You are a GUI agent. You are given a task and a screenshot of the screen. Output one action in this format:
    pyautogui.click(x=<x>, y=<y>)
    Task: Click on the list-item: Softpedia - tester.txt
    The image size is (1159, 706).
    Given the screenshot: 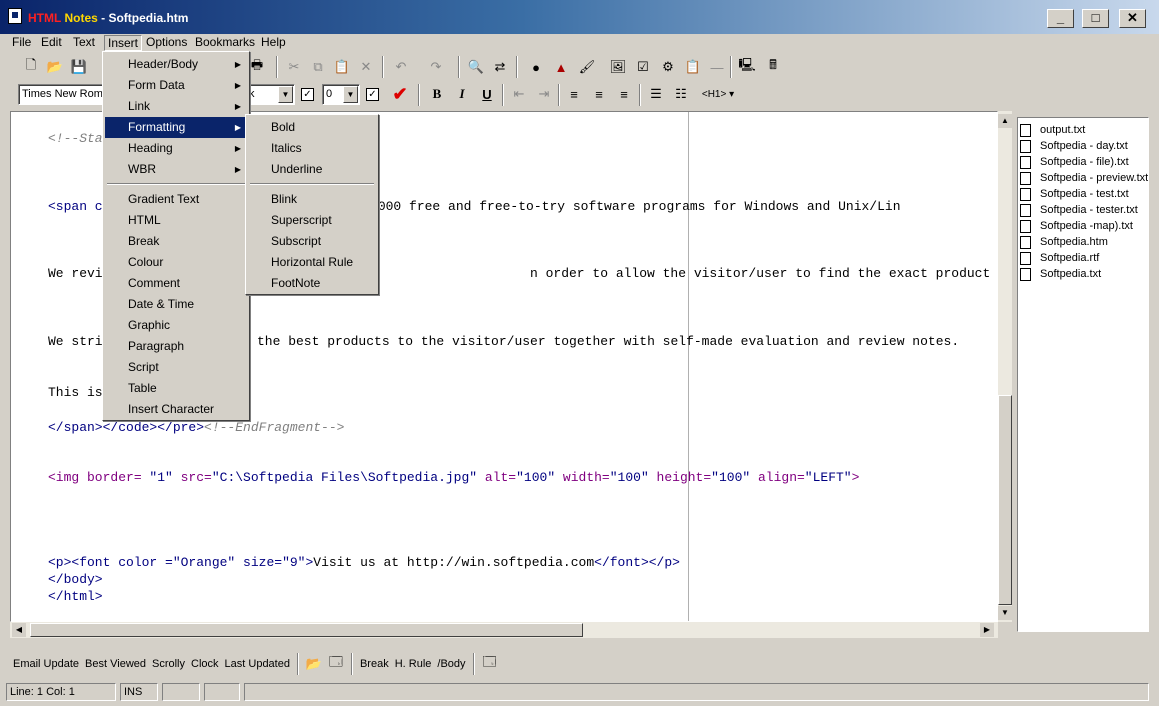 What is the action you would take?
    pyautogui.click(x=1079, y=210)
    